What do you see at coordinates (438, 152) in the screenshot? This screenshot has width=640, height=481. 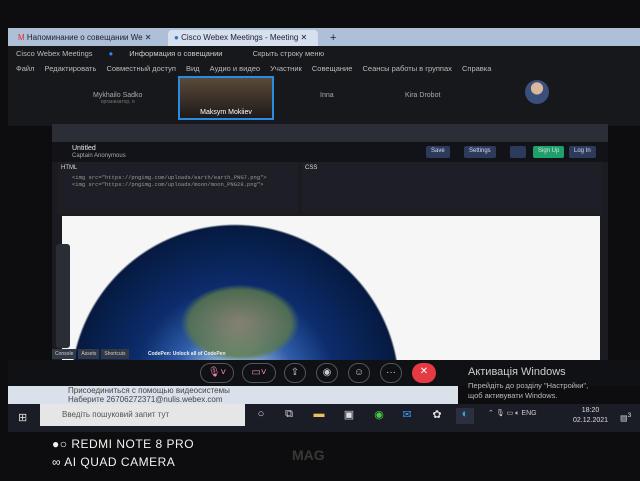 I see `save-button: Save` at bounding box center [438, 152].